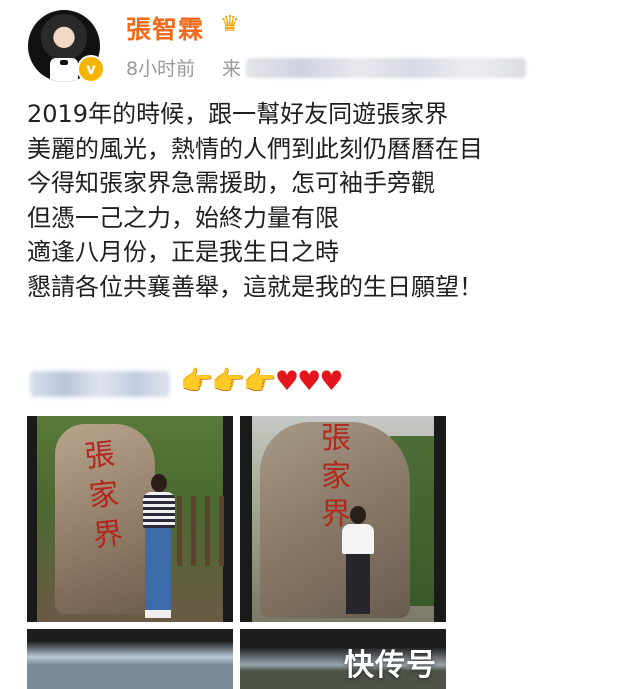 This screenshot has height=689, width=637. Describe the element at coordinates (386, 68) in the screenshot. I see `blurred-source` at that location.